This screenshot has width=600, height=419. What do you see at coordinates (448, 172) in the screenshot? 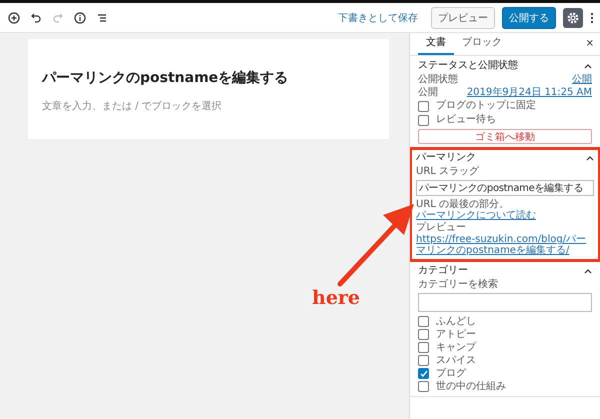
I see `field-label: URL スラッグ` at bounding box center [448, 172].